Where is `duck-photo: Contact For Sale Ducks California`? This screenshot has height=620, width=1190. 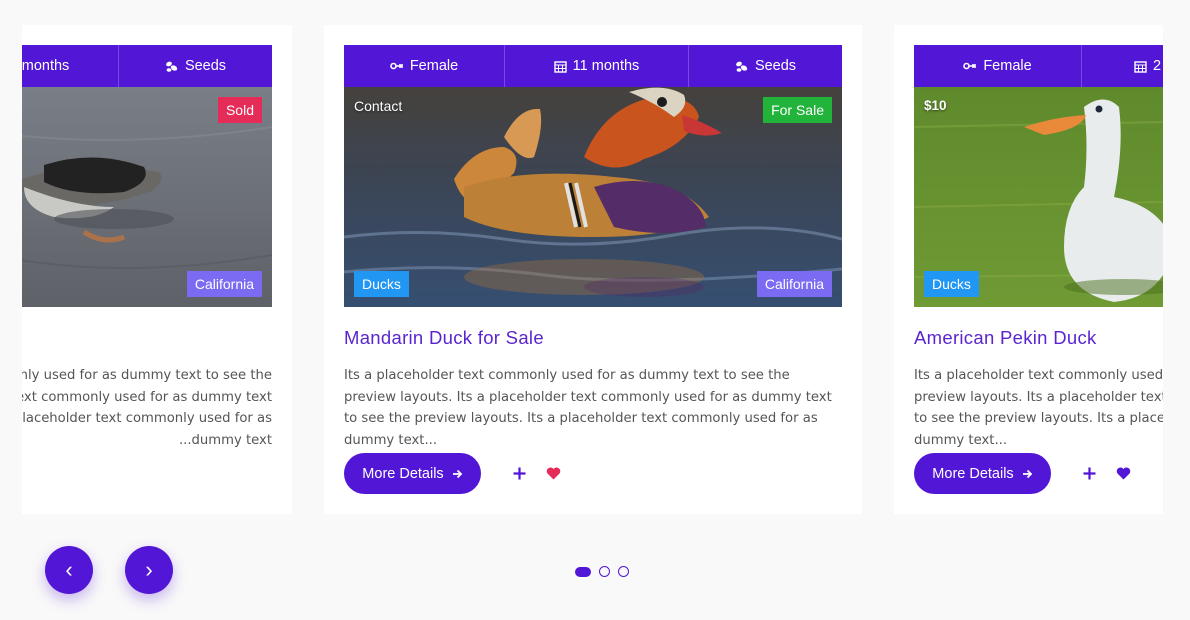 duck-photo: Contact For Sale Ducks California is located at coordinates (593, 197).